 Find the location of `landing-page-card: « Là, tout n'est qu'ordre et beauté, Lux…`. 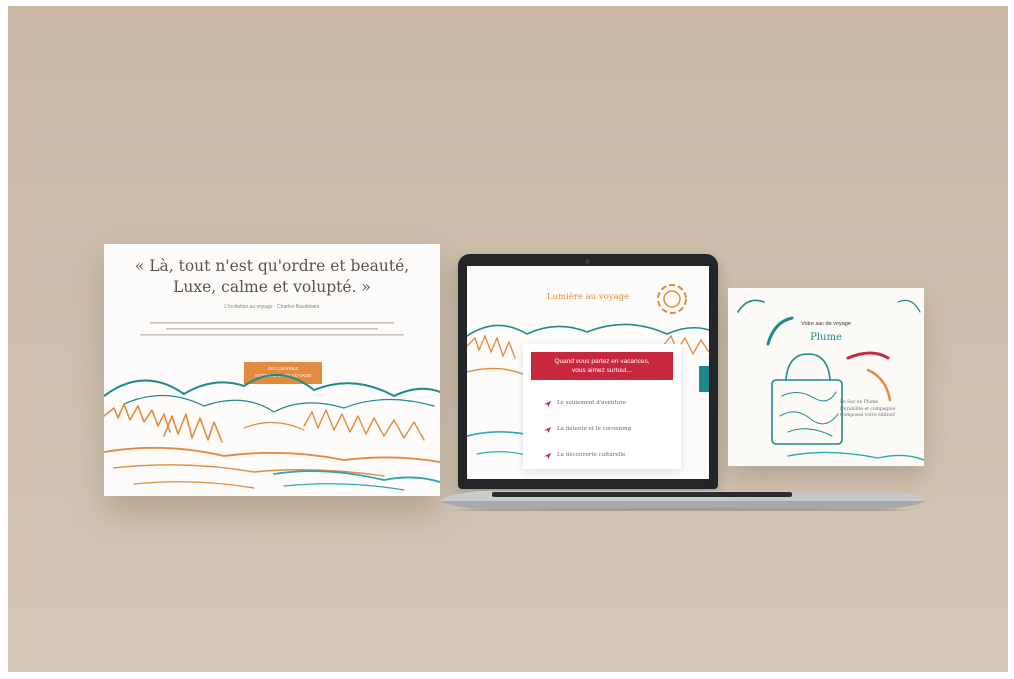

landing-page-card: « Là, tout n'est qu'ordre et beauté, Lux… is located at coordinates (272, 370).